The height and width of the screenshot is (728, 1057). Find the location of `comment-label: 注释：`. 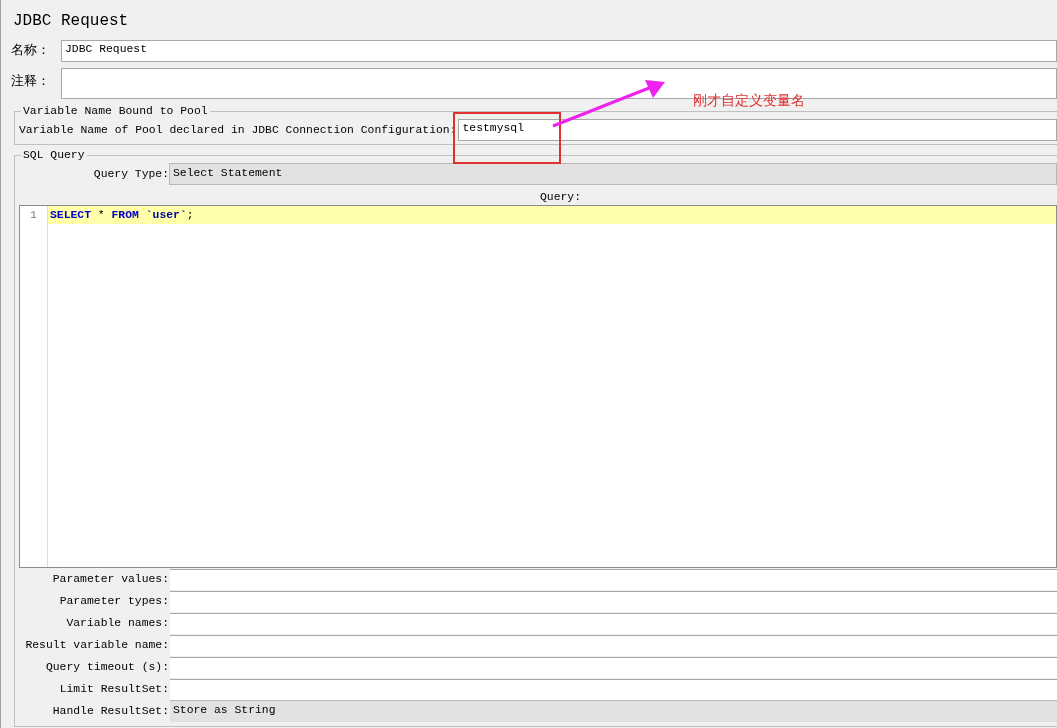

comment-label: 注释： is located at coordinates (31, 80).